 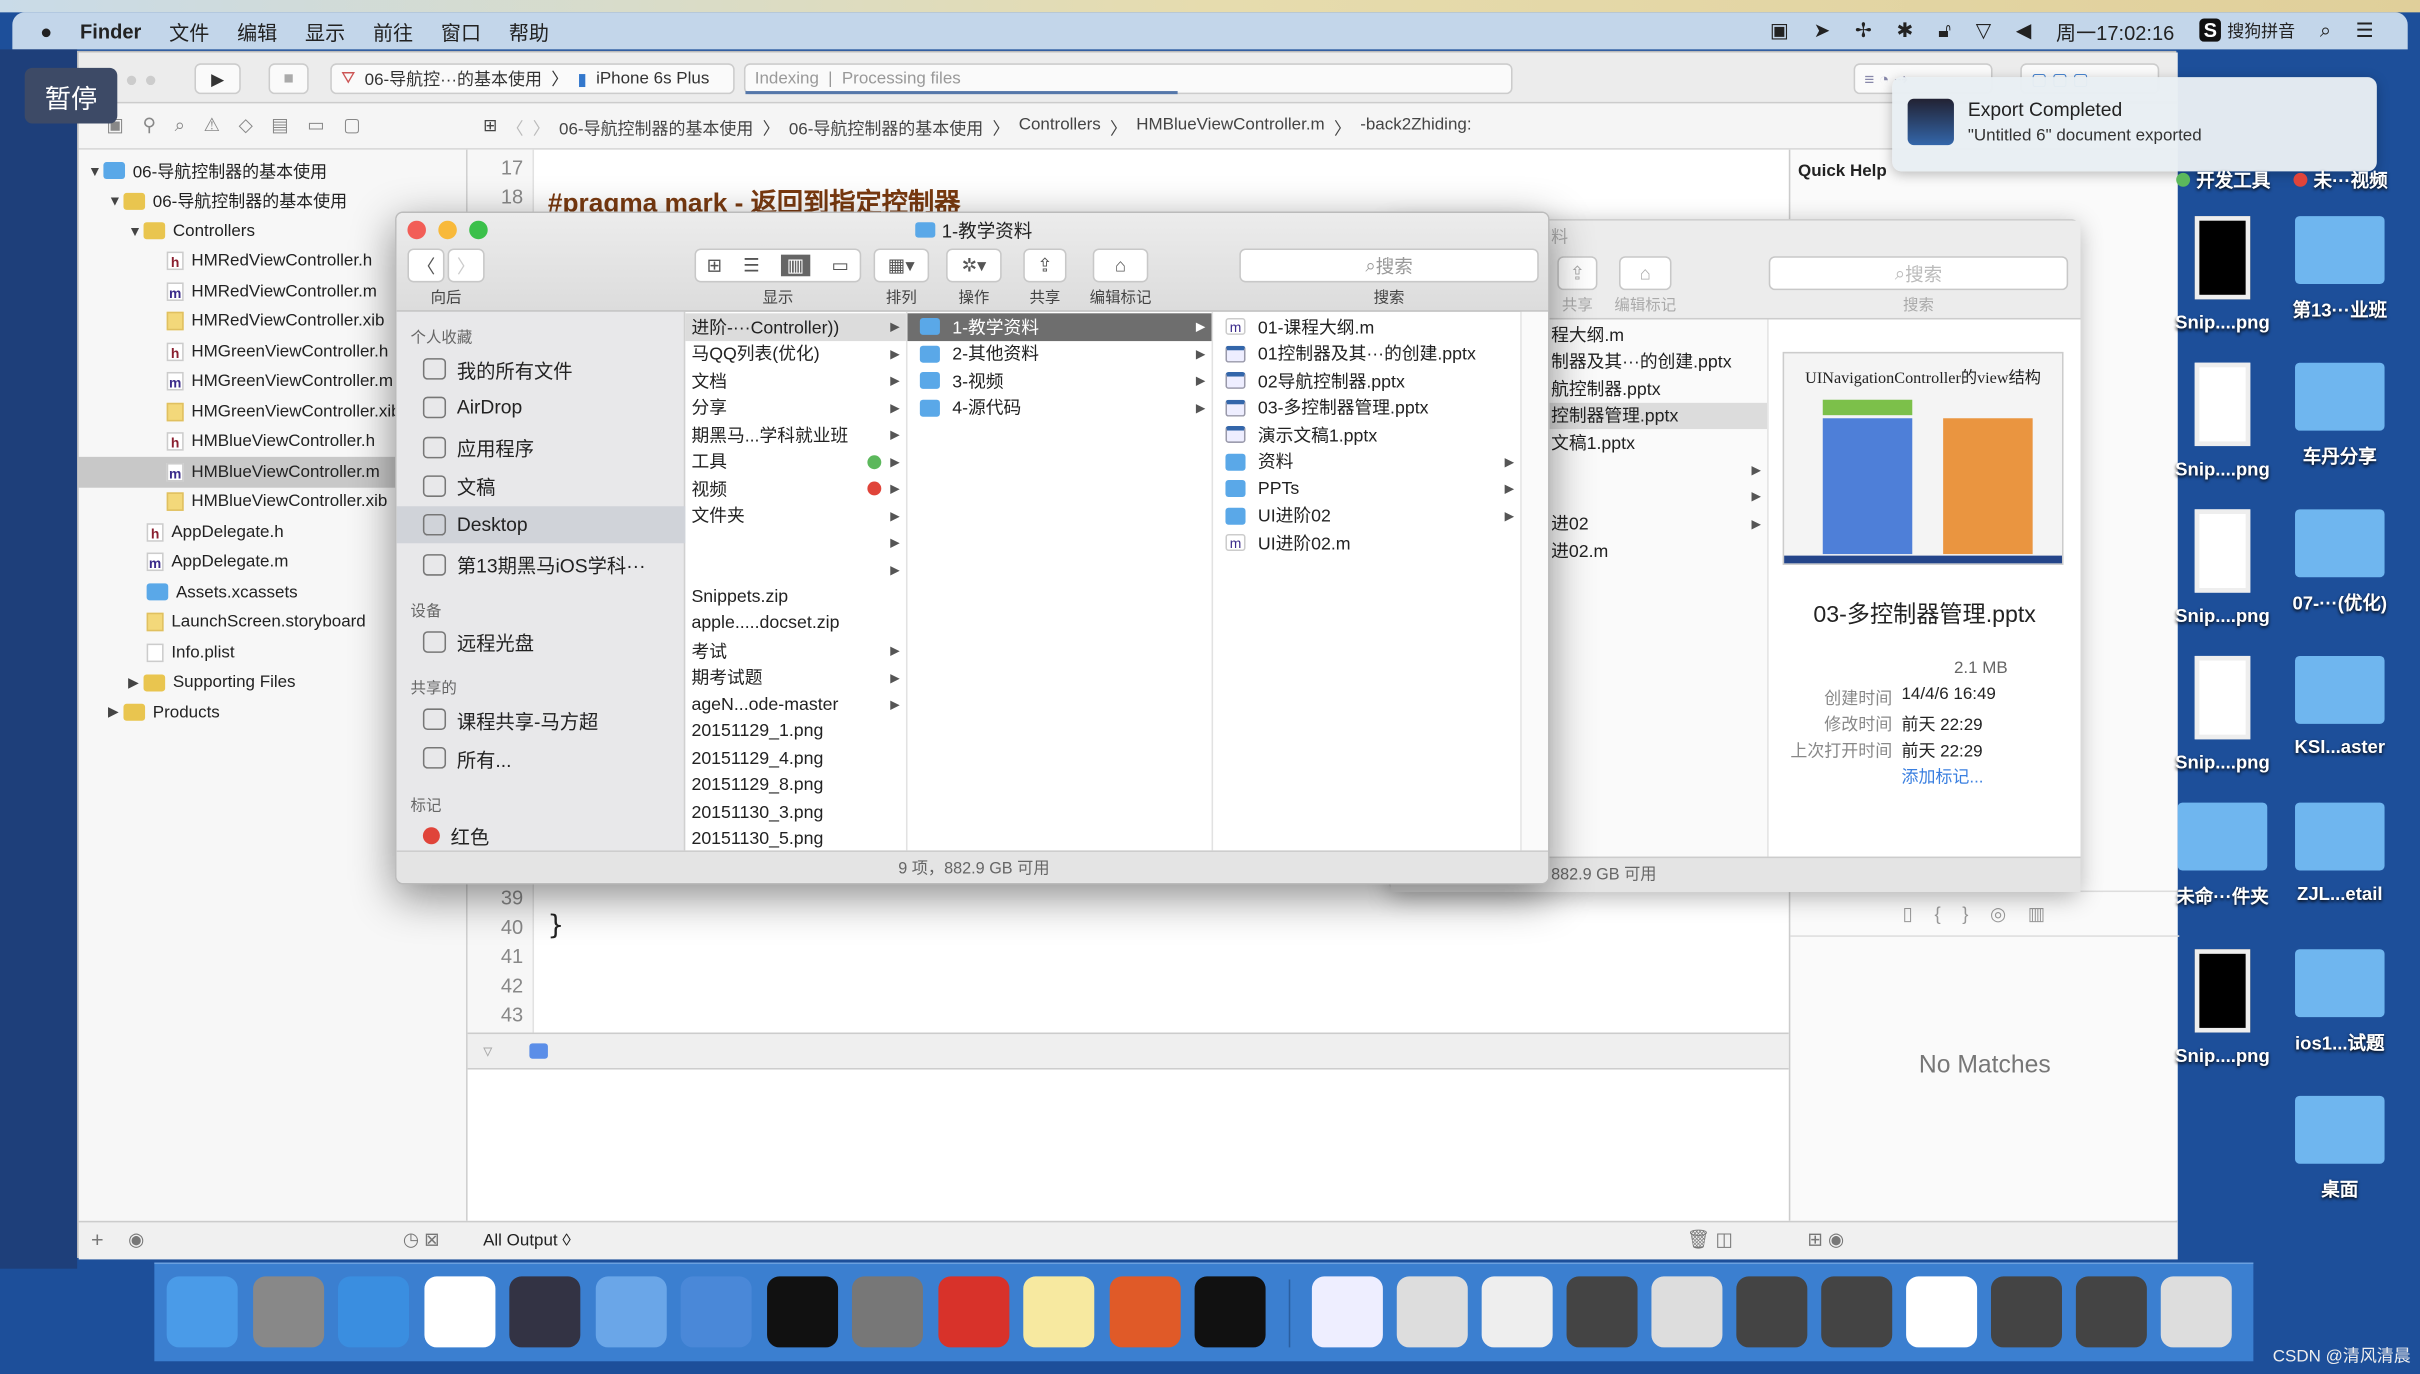 What do you see at coordinates (273, 171) in the screenshot?
I see `navigator-item: ▼ 06-导航控制器的基本使用` at bounding box center [273, 171].